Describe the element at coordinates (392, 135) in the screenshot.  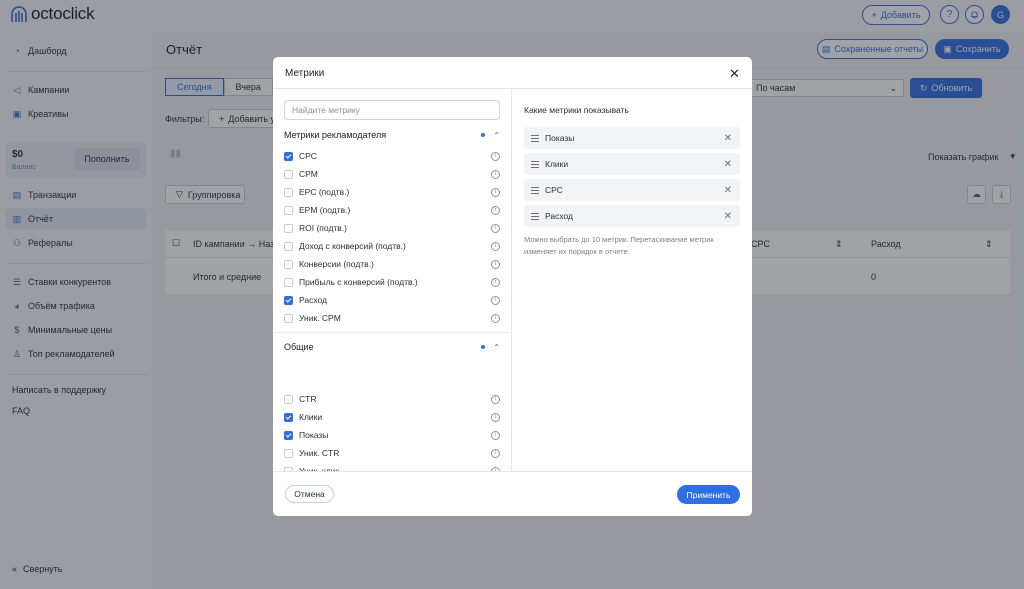
I see `section-advertiser-metrics: Метрики рекламодателя ⌃` at that location.